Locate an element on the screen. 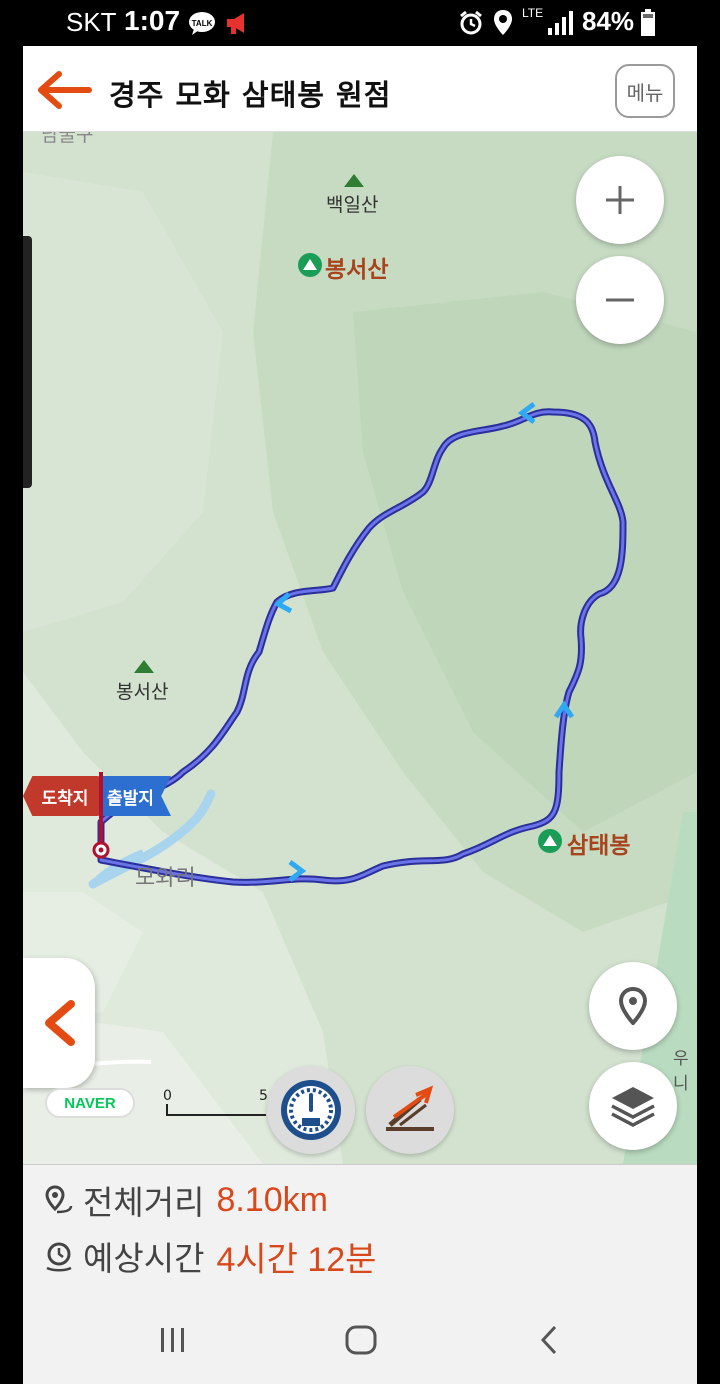 The height and width of the screenshot is (1384, 720). carrier-label: SKT is located at coordinates (91, 22).